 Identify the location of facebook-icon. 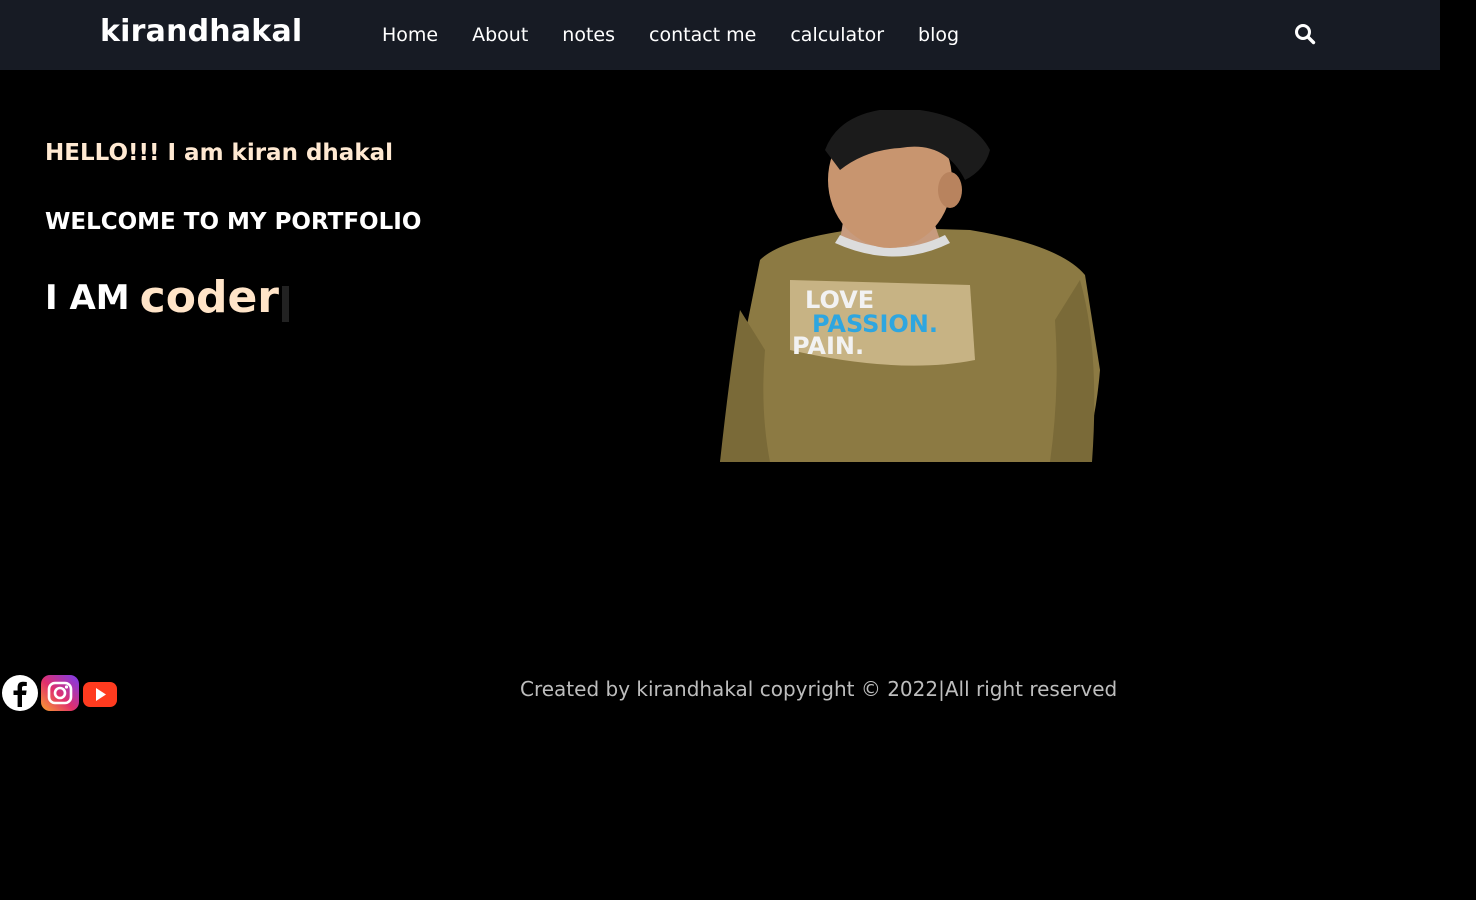
(20, 693).